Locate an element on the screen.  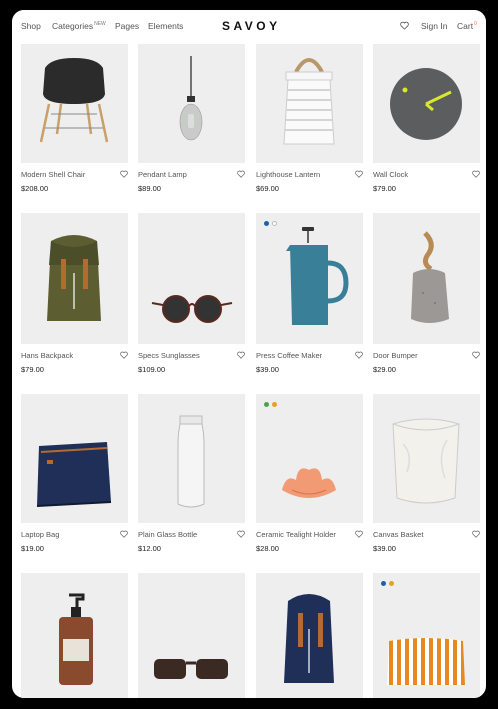
product-name: Plain Glass Bottle is located at coordinates (167, 534).